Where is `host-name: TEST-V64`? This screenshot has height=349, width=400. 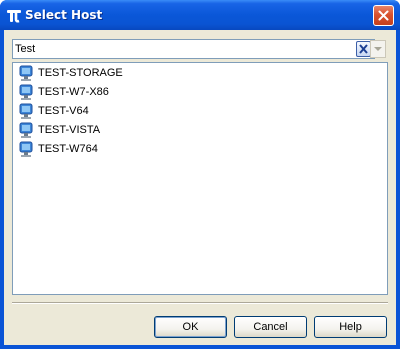 host-name: TEST-V64 is located at coordinates (63, 111).